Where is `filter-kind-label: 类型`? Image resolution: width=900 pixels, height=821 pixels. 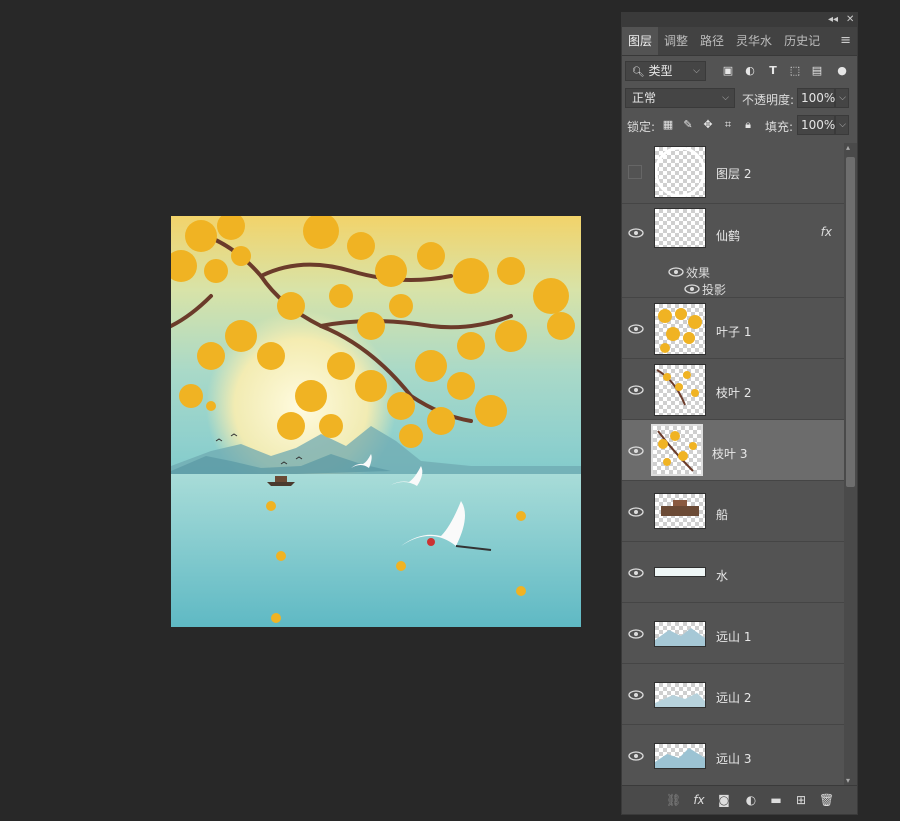 filter-kind-label: 类型 is located at coordinates (660, 71).